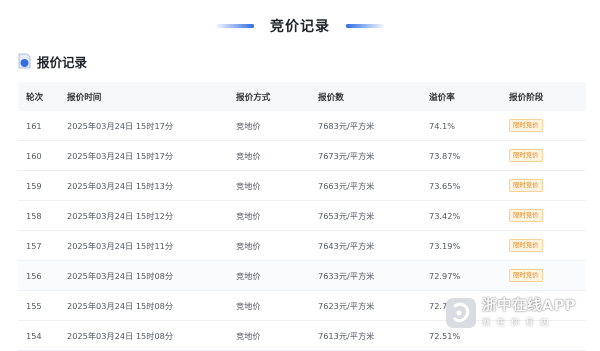 This screenshot has width=600, height=351. Describe the element at coordinates (120, 245) in the screenshot. I see `time-cell: 2025年03月24日 15时11分` at that location.